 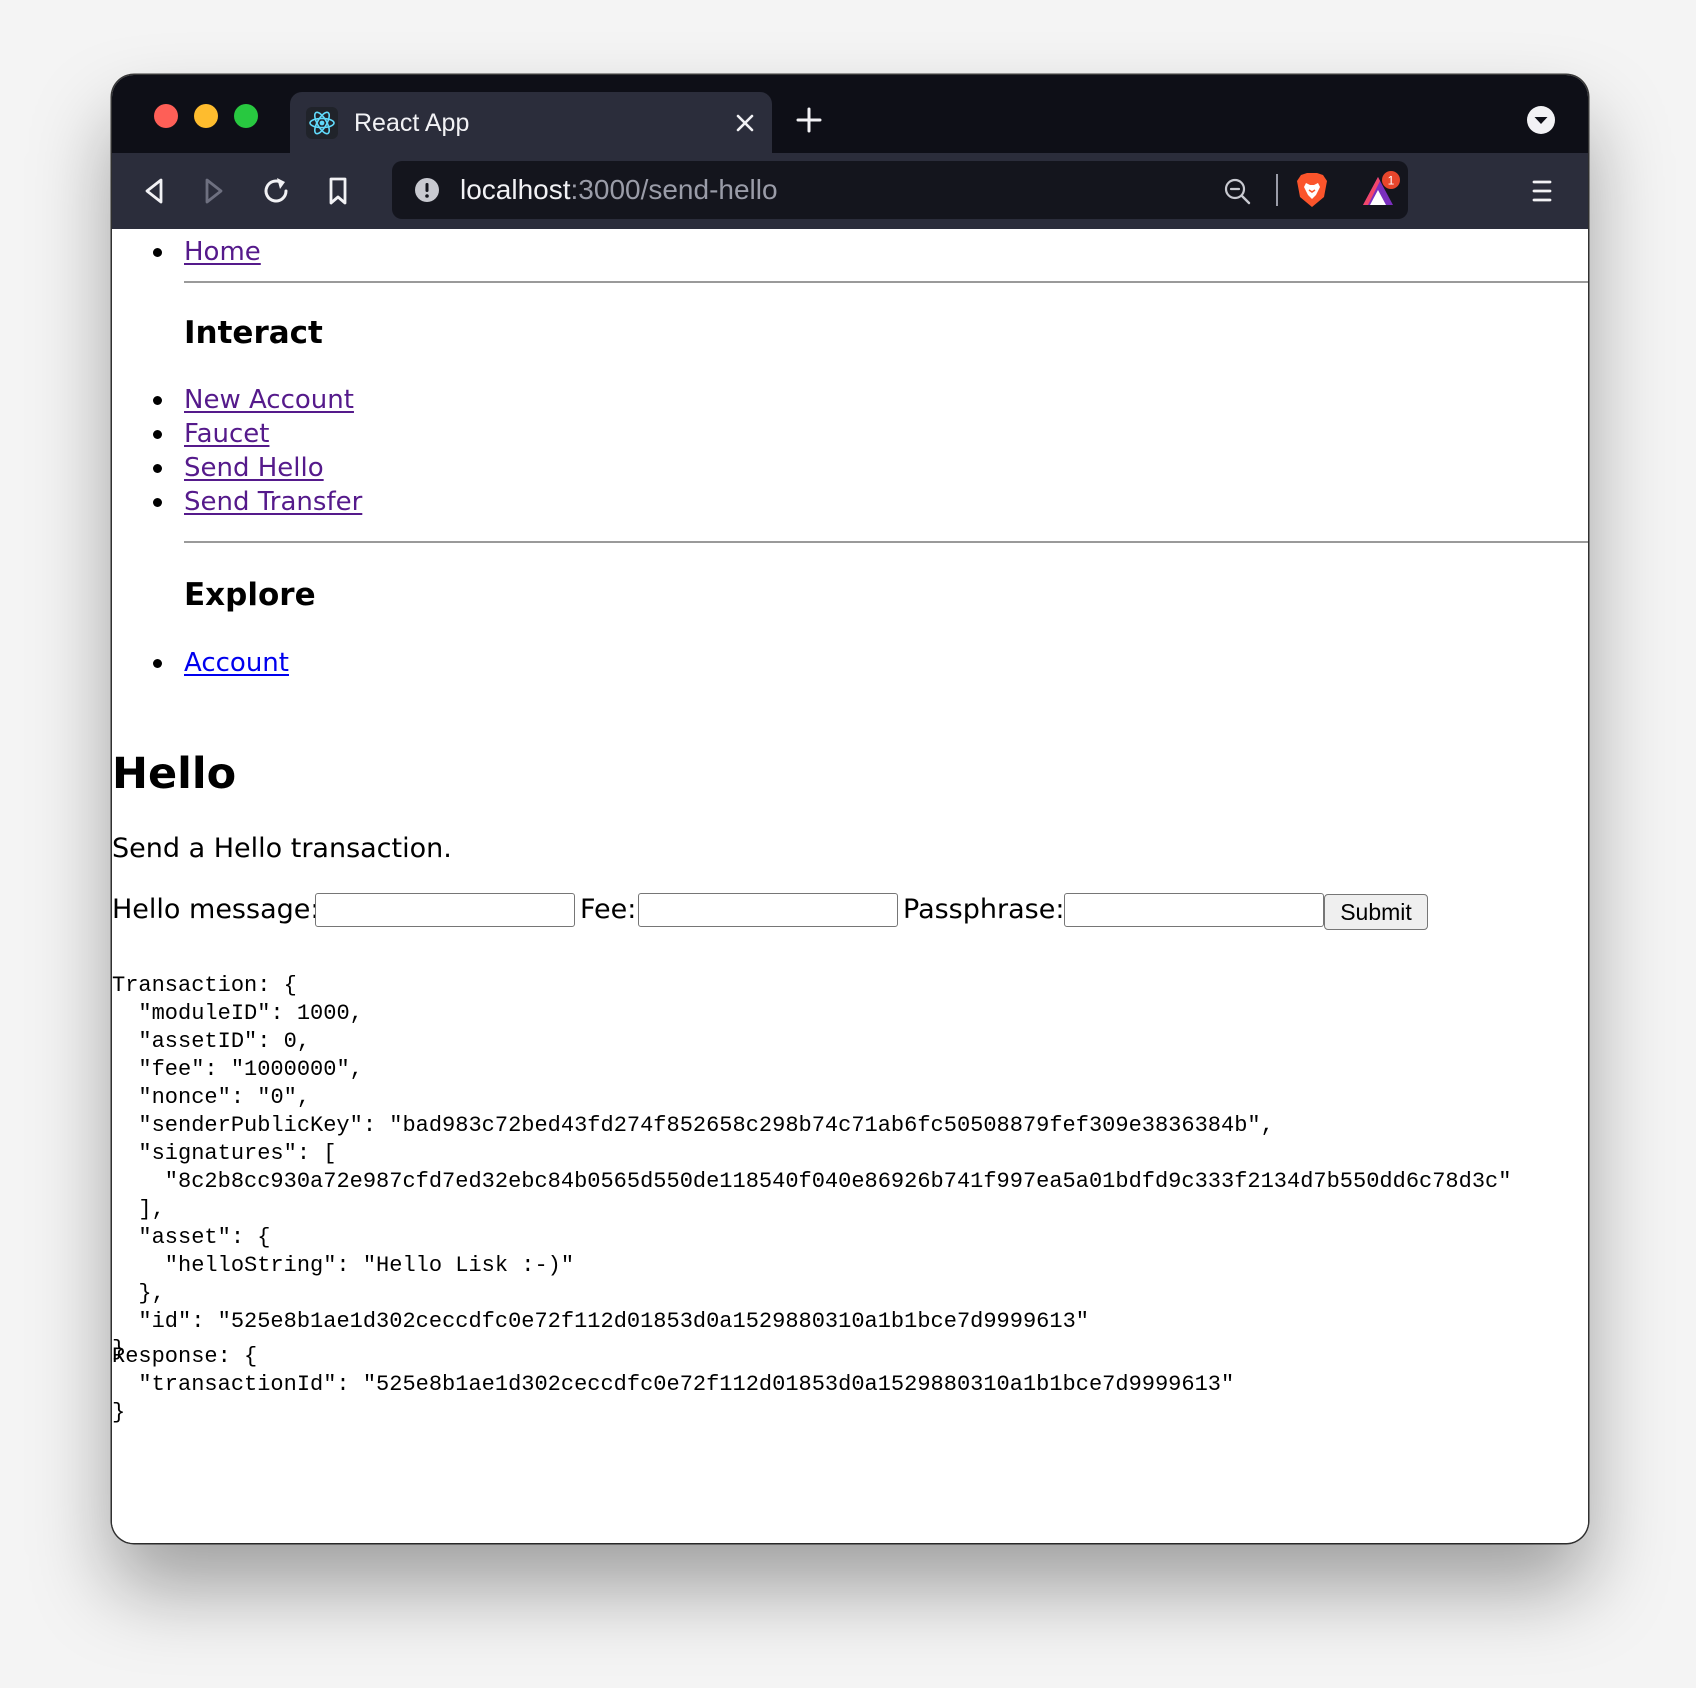 What do you see at coordinates (515, 189) in the screenshot?
I see `url-host: localhost` at bounding box center [515, 189].